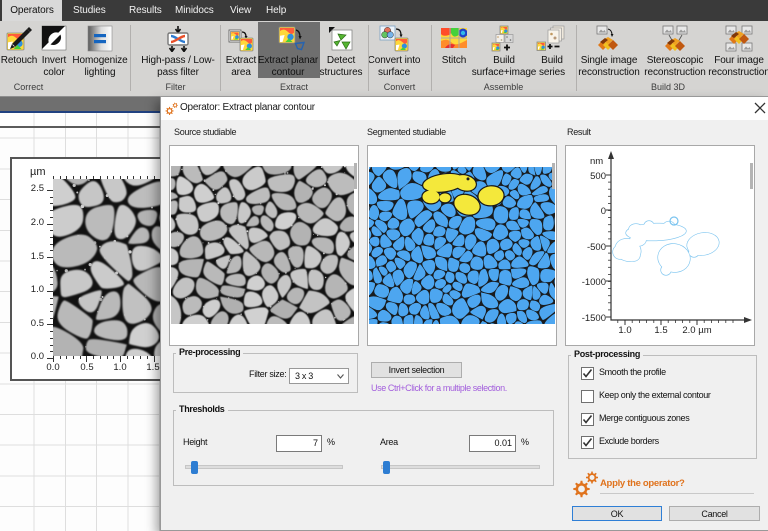 The height and width of the screenshot is (531, 768). Describe the element at coordinates (660, 330) in the screenshot. I see `svg-text: 1.5` at that location.